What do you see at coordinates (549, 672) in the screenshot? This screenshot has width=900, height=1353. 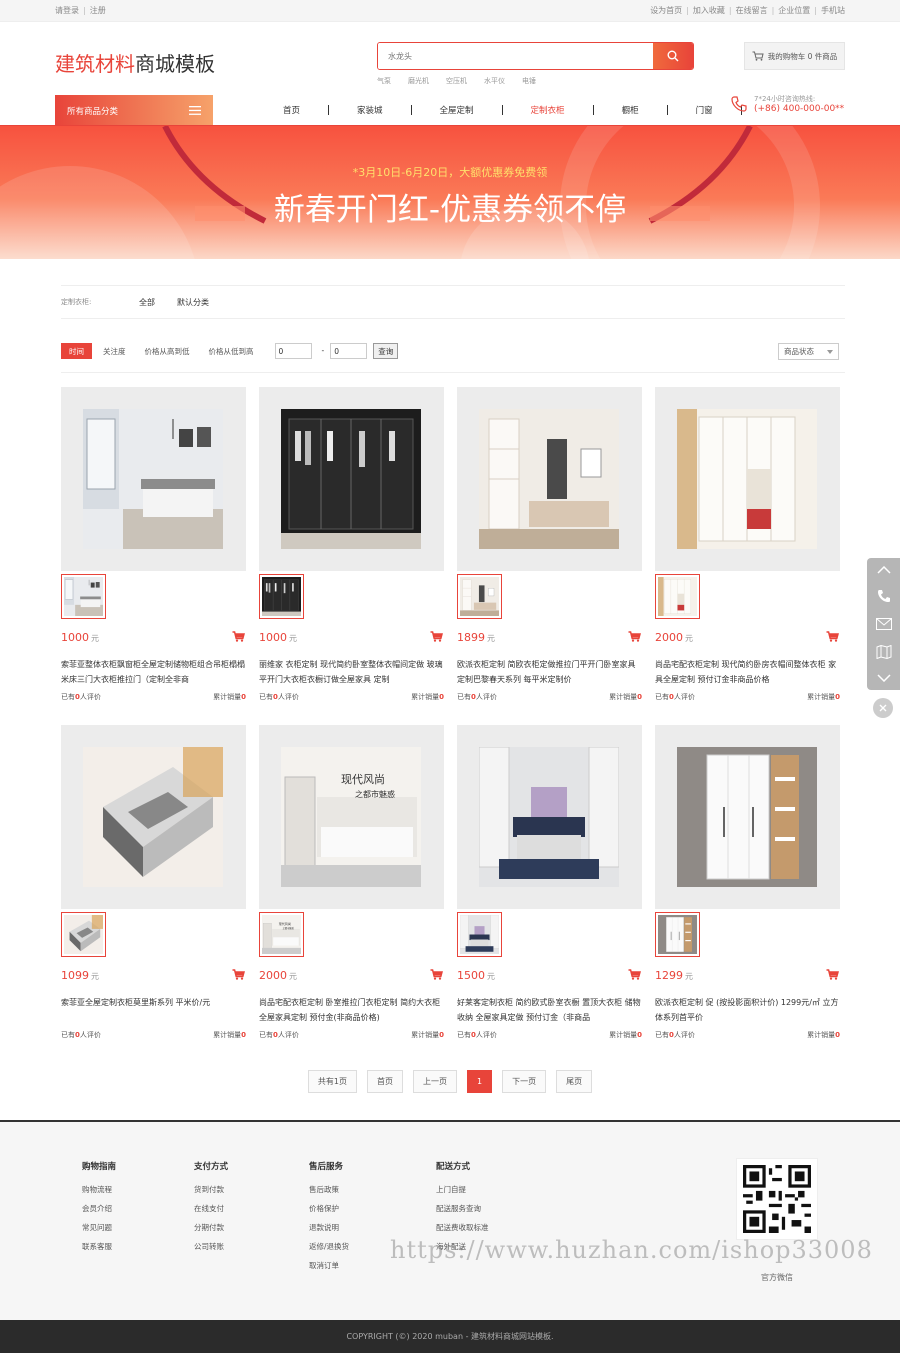 I see `product-title: 欧派衣柜定制 简欧衣柜定做推拉门平开门卧室家具定制巴黎春天系列 每平米定制价` at bounding box center [549, 672].